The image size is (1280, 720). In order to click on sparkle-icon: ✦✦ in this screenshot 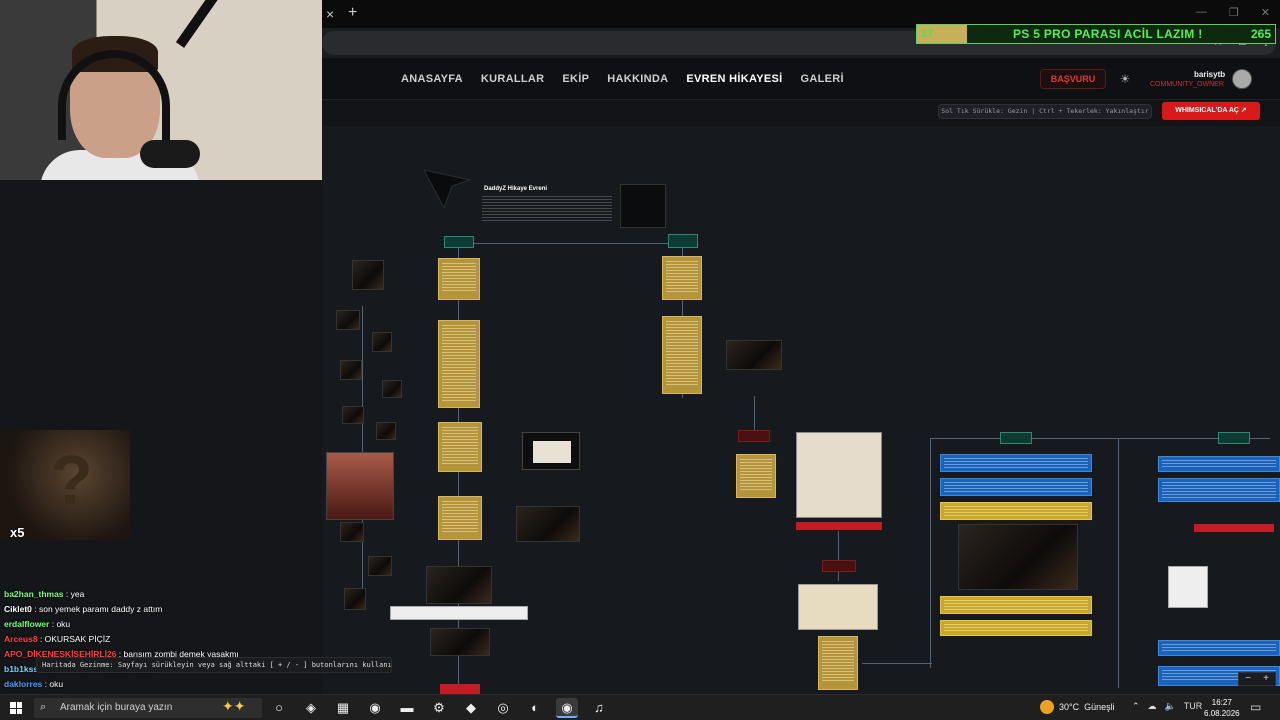, I will do `click(233, 706)`.